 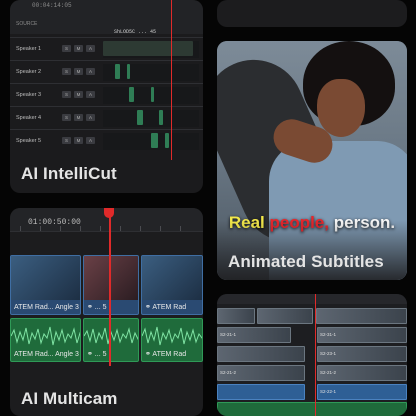 I want to click on card-title: AI IntelliCut, so click(x=69, y=173).